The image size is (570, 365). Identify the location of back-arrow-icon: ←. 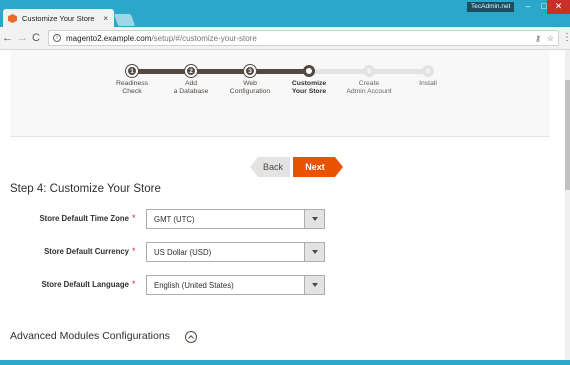
(7, 38).